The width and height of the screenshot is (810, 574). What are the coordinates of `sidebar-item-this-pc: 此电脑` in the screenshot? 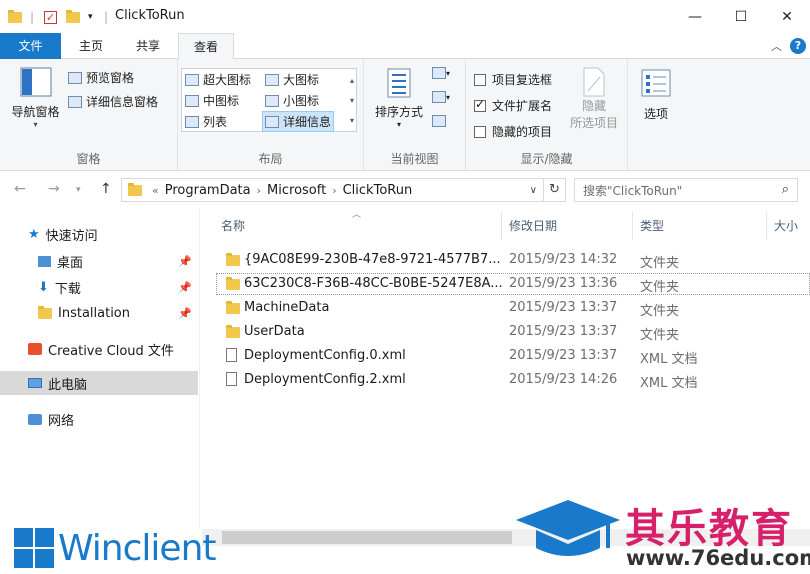 It's located at (99, 383).